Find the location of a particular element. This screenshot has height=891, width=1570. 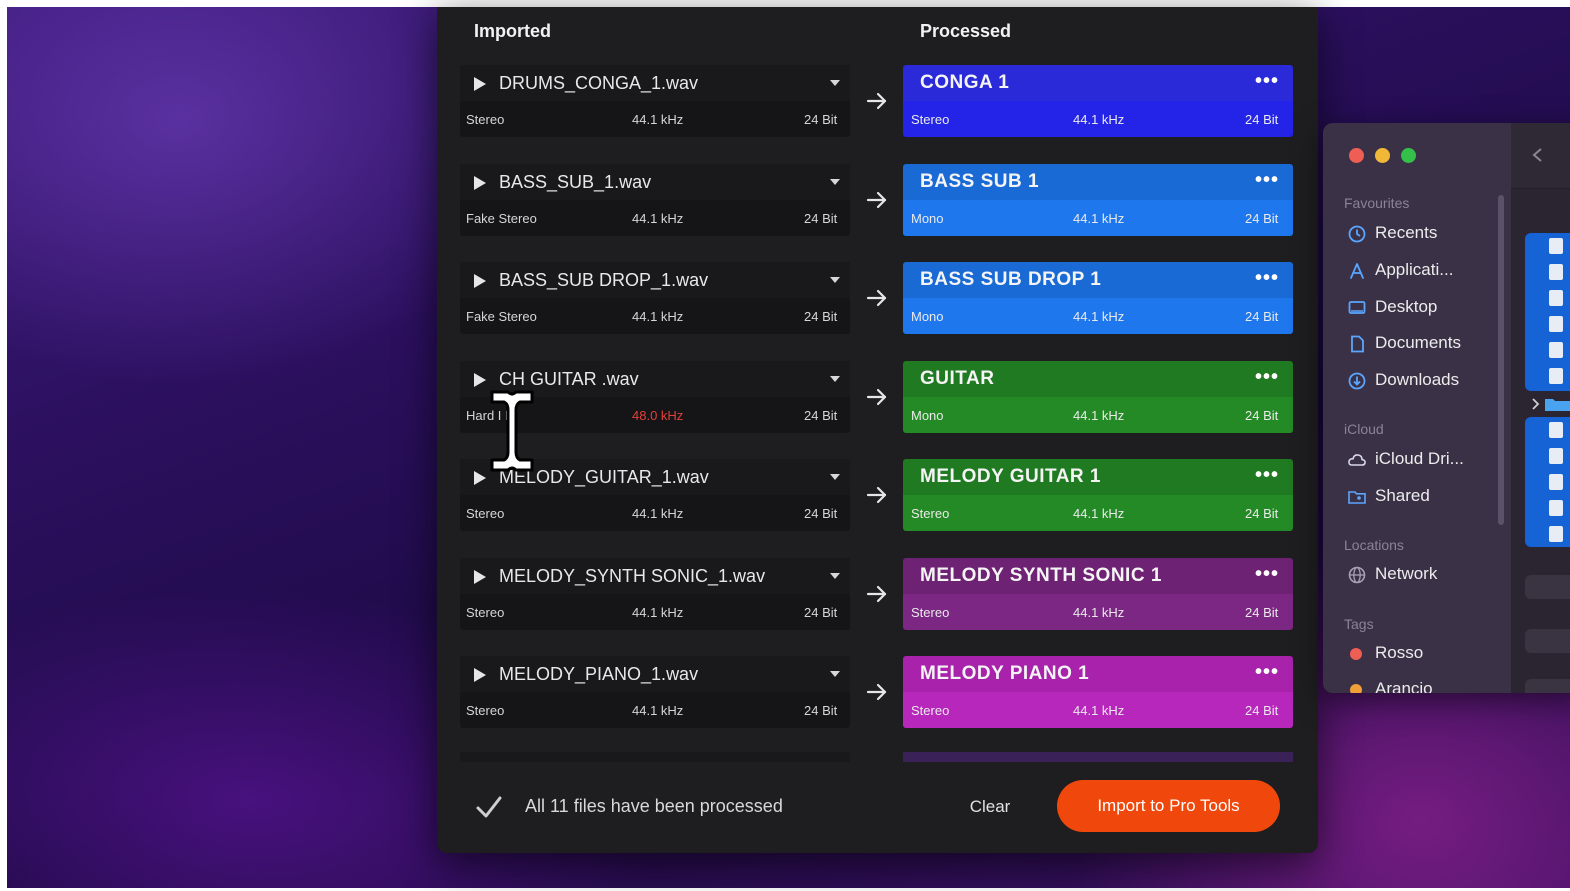

checkmark-icon is located at coordinates (489, 807).